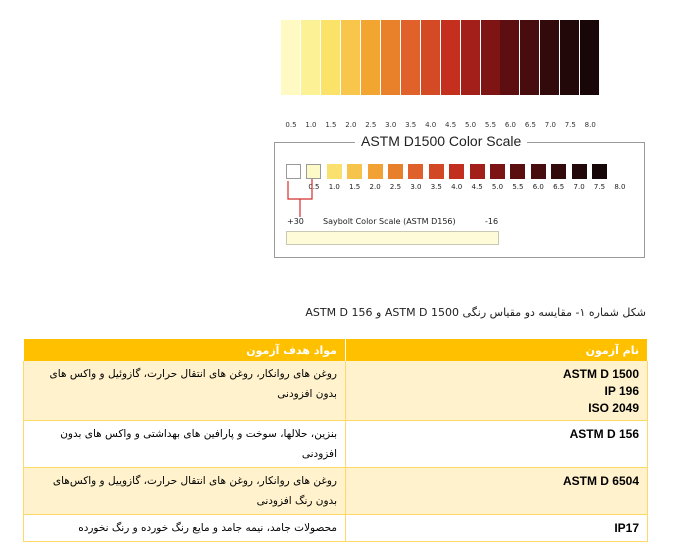 The height and width of the screenshot is (546, 686). What do you see at coordinates (620, 187) in the screenshot?
I see `astm-scale-label: 8.0` at bounding box center [620, 187].